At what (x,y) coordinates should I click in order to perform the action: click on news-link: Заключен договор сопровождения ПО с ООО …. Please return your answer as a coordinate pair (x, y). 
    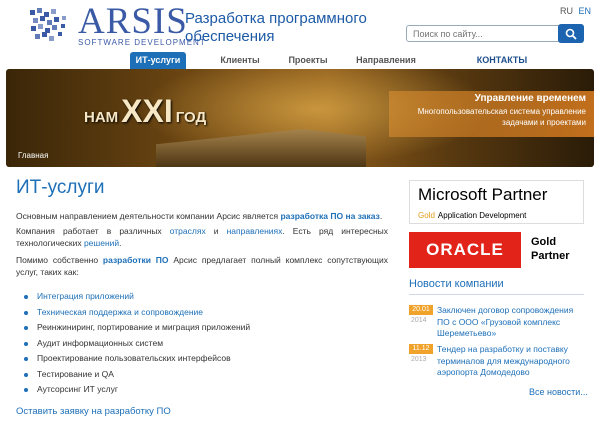
    Looking at the image, I should click on (511, 322).